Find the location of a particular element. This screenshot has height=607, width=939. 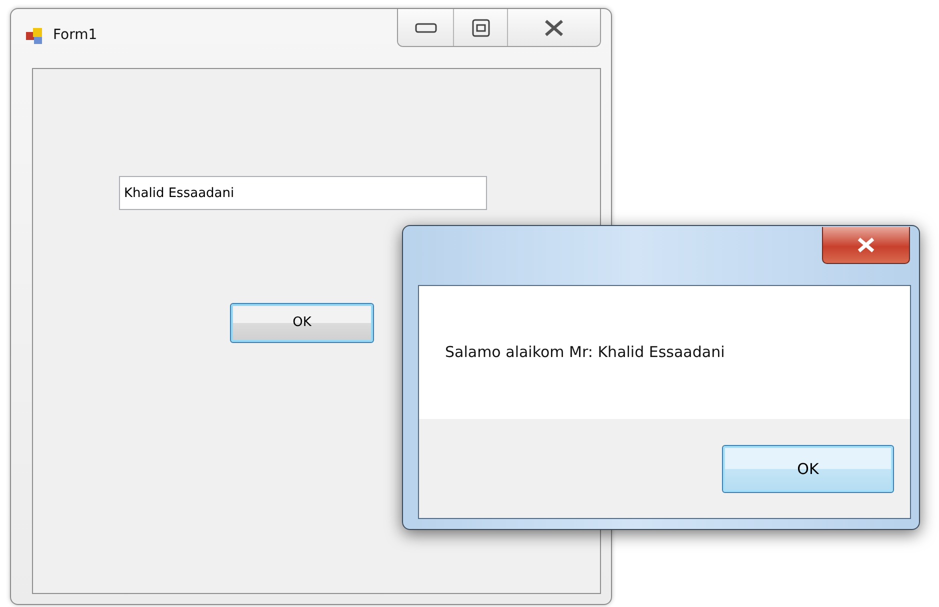

minimize-button is located at coordinates (426, 27).